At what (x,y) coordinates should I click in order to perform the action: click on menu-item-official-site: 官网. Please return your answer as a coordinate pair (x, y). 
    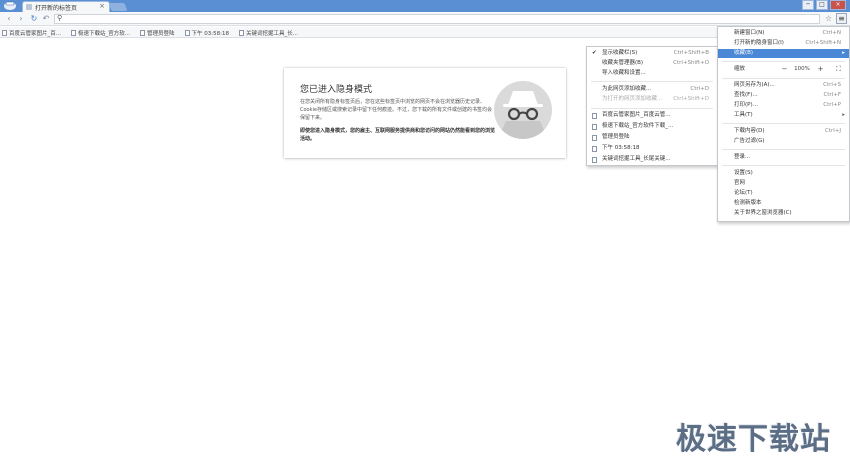
    Looking at the image, I should click on (783, 183).